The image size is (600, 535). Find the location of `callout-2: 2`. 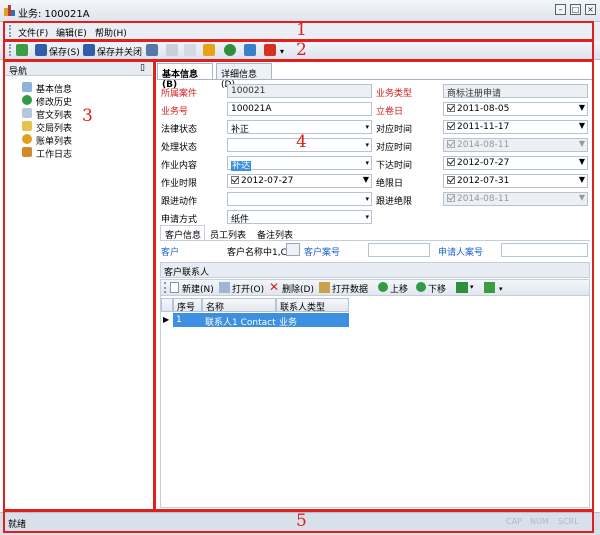

callout-2: 2 is located at coordinates (301, 50).